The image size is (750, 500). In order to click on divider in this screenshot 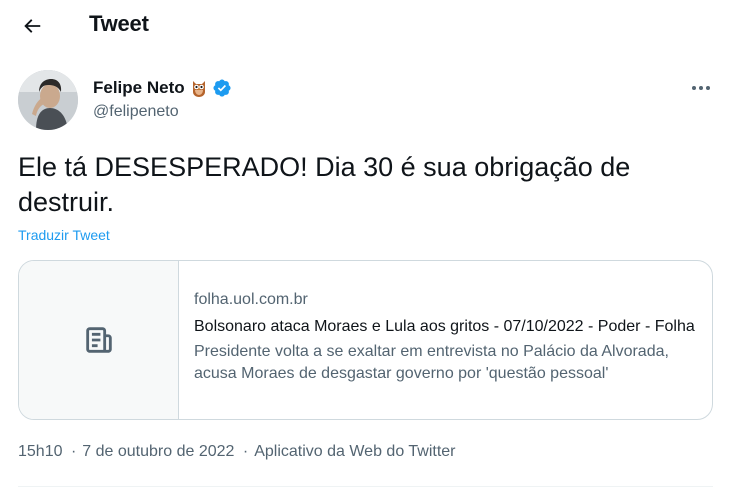, I will do `click(365, 486)`.